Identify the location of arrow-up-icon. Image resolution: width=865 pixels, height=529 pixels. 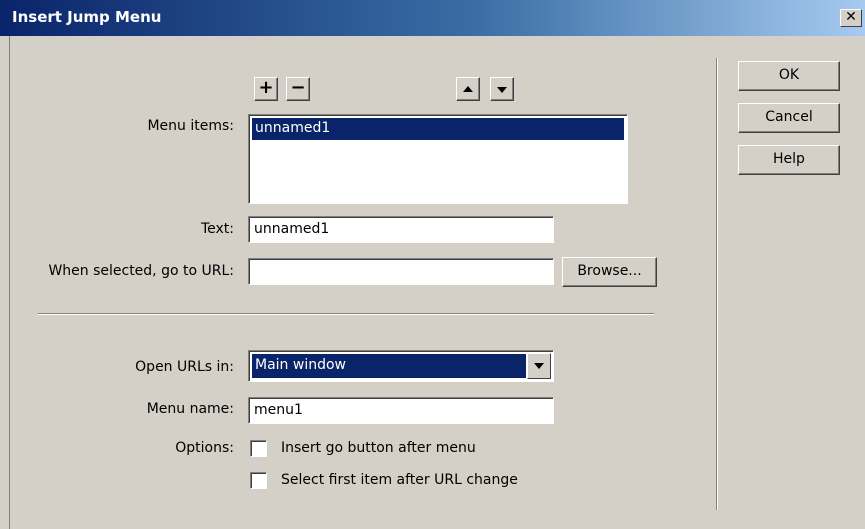
(468, 89).